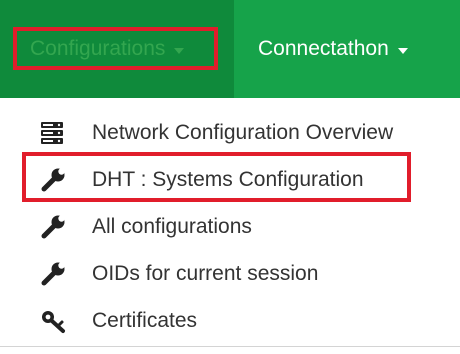 The width and height of the screenshot is (460, 354). What do you see at coordinates (230, 346) in the screenshot?
I see `menu-bottom-border` at bounding box center [230, 346].